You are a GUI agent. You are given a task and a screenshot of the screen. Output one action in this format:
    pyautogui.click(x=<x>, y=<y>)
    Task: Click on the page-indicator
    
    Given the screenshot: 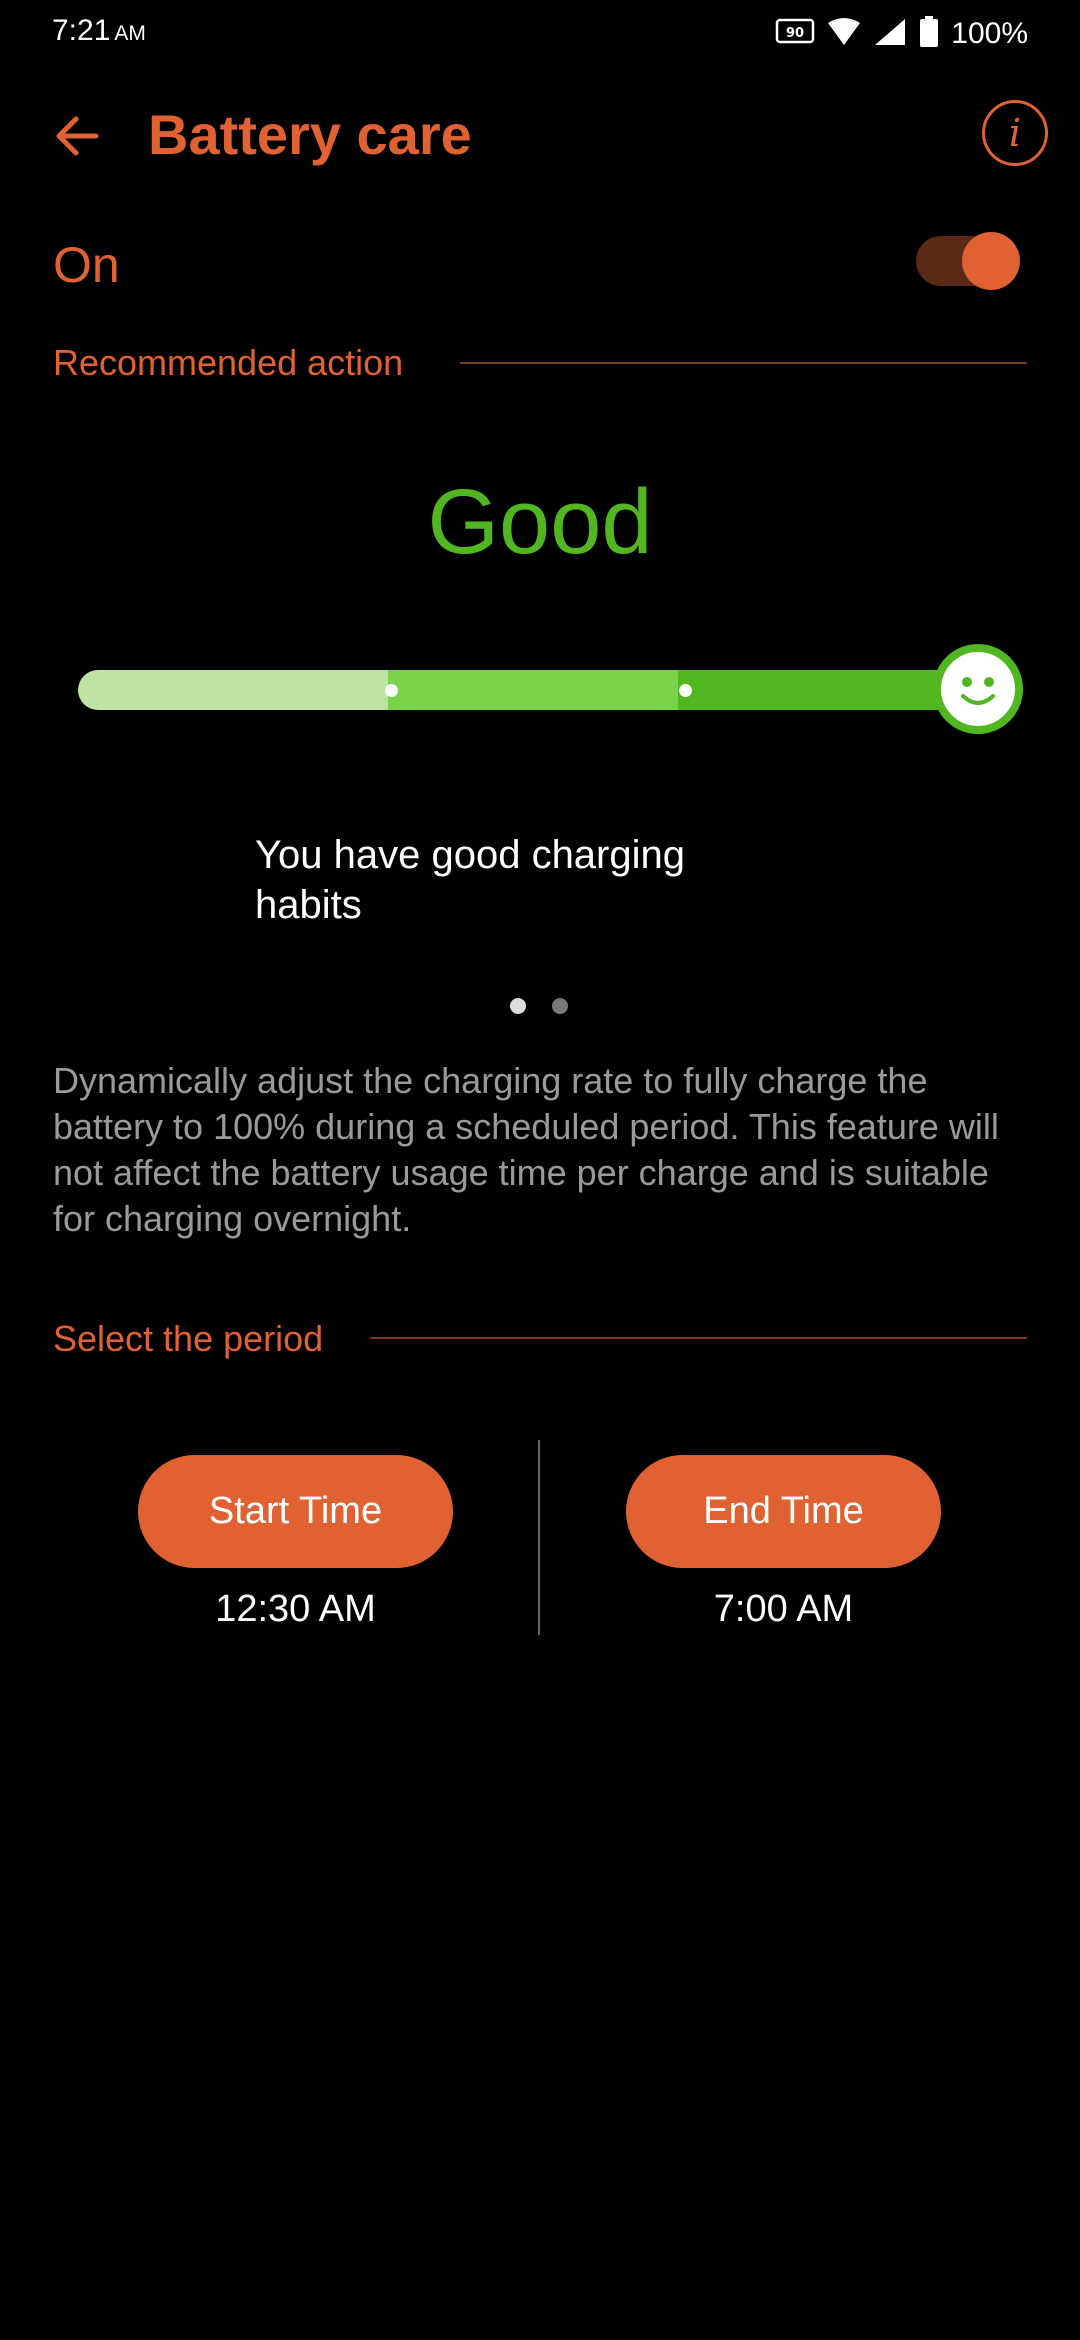 What is the action you would take?
    pyautogui.click(x=539, y=1006)
    